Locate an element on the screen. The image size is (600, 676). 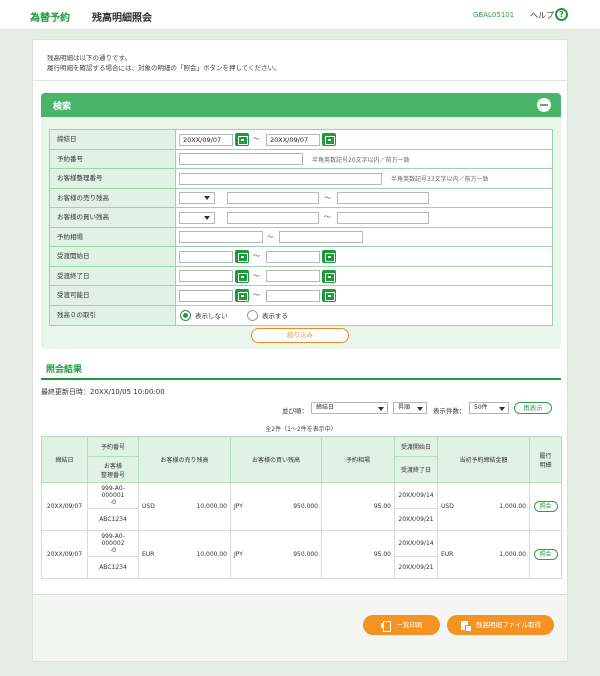
row-delivery-end: 受渡終了日 ～ is located at coordinates (301, 276).